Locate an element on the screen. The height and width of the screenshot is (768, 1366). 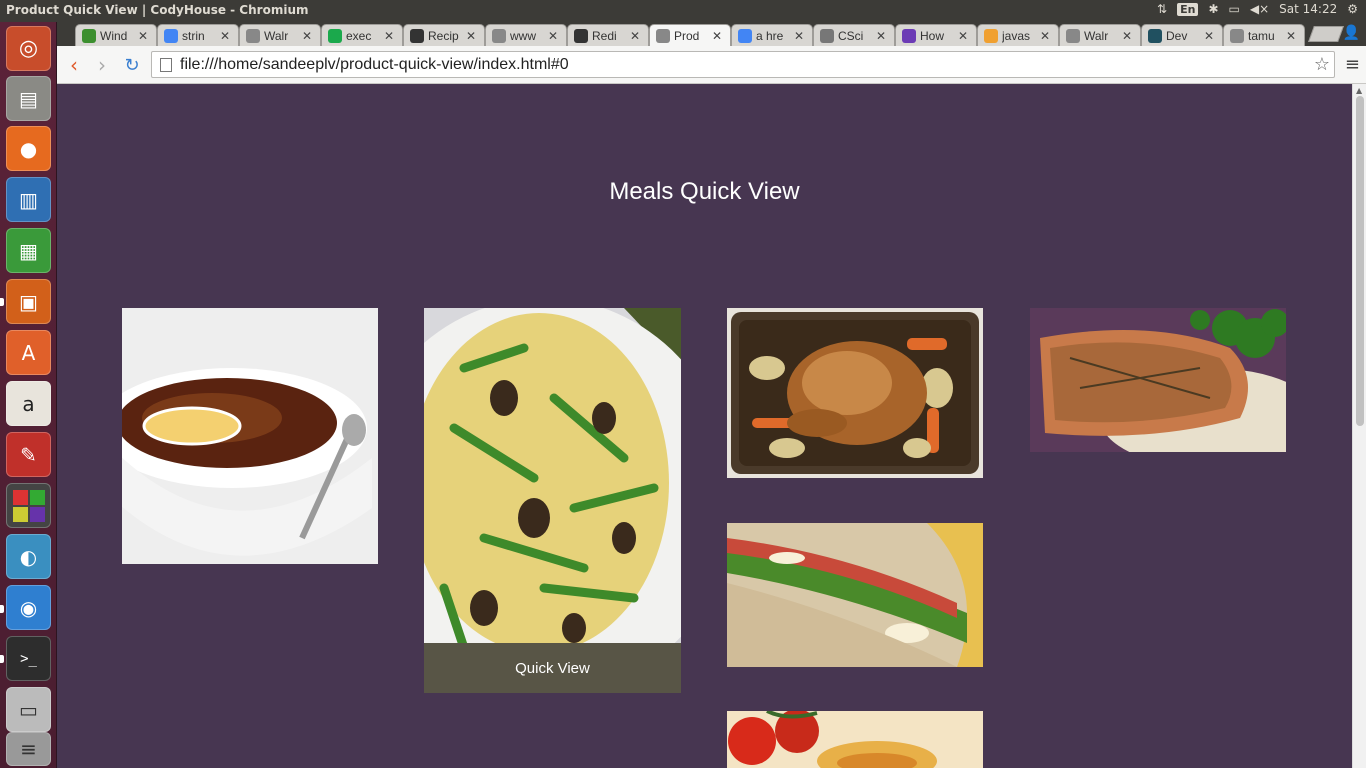
tab-title: tamu is located at coordinates (1261, 35).